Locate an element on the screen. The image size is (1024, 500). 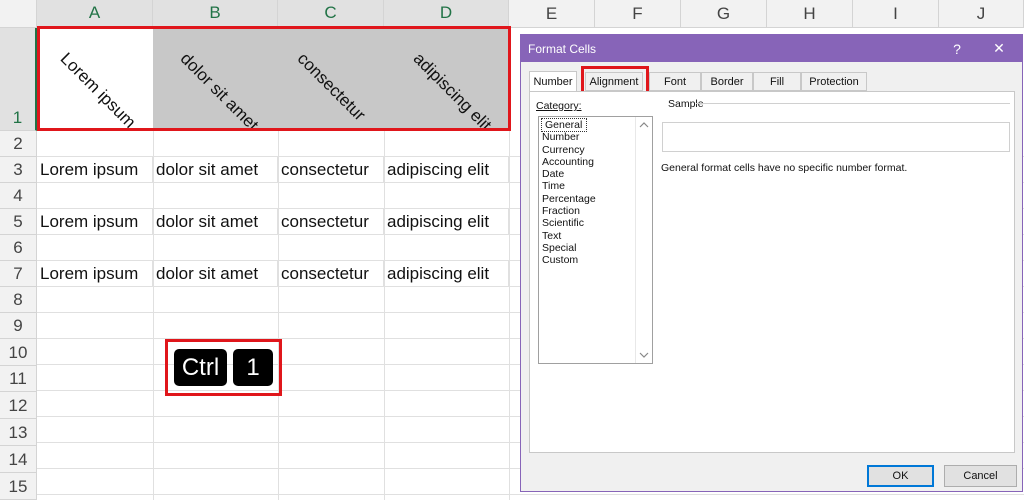
tab-border: Border is located at coordinates (727, 81).